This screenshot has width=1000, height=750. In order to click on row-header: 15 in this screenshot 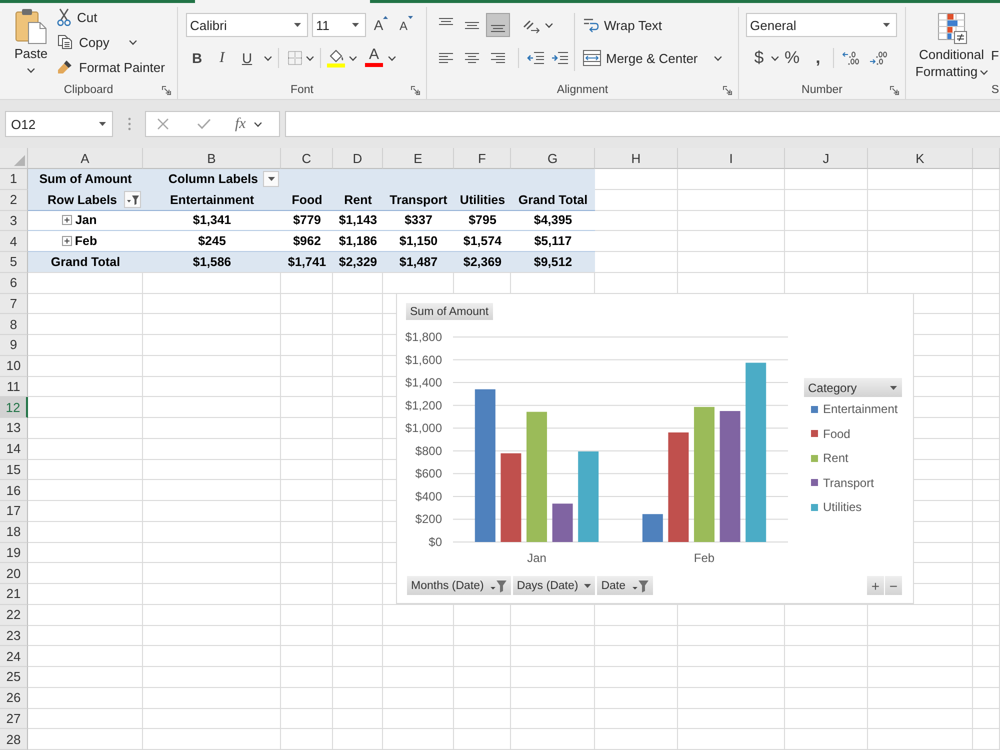, I will do `click(14, 470)`.